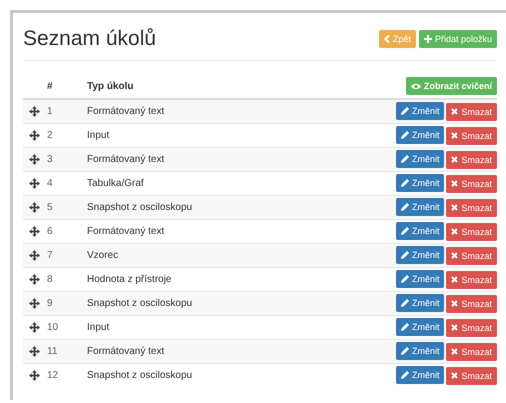 The width and height of the screenshot is (506, 403). Describe the element at coordinates (451, 86) in the screenshot. I see `show-exercise-button: Zobrazit cvičení` at that location.